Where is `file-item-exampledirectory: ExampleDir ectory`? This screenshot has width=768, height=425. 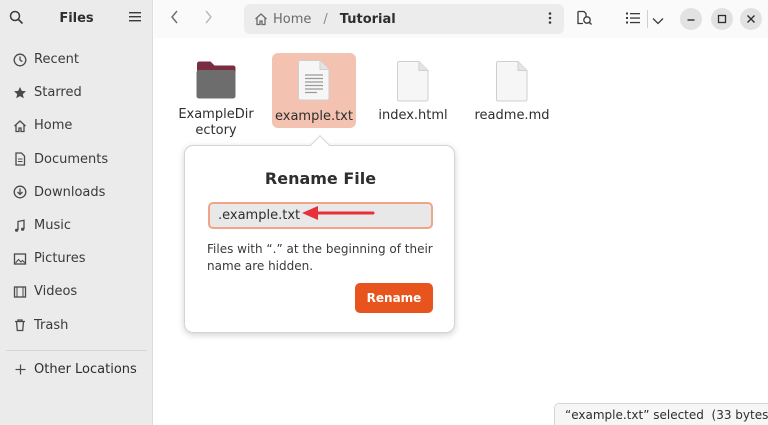 file-item-exampledirectory: ExampleDir ectory is located at coordinates (216, 99).